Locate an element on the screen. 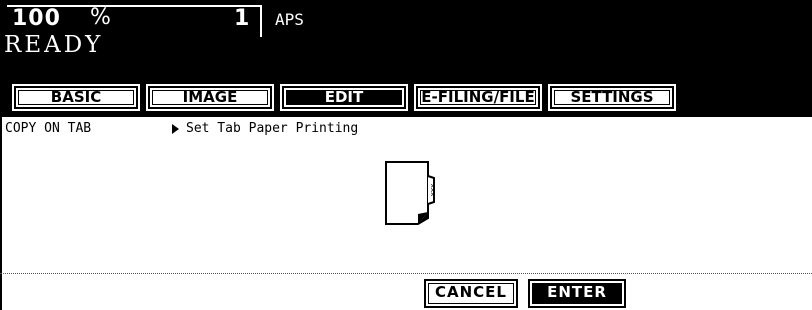 The image size is (812, 310). breadcrumb: COPY ON TAB Set Tab Paper Printing is located at coordinates (406, 129).